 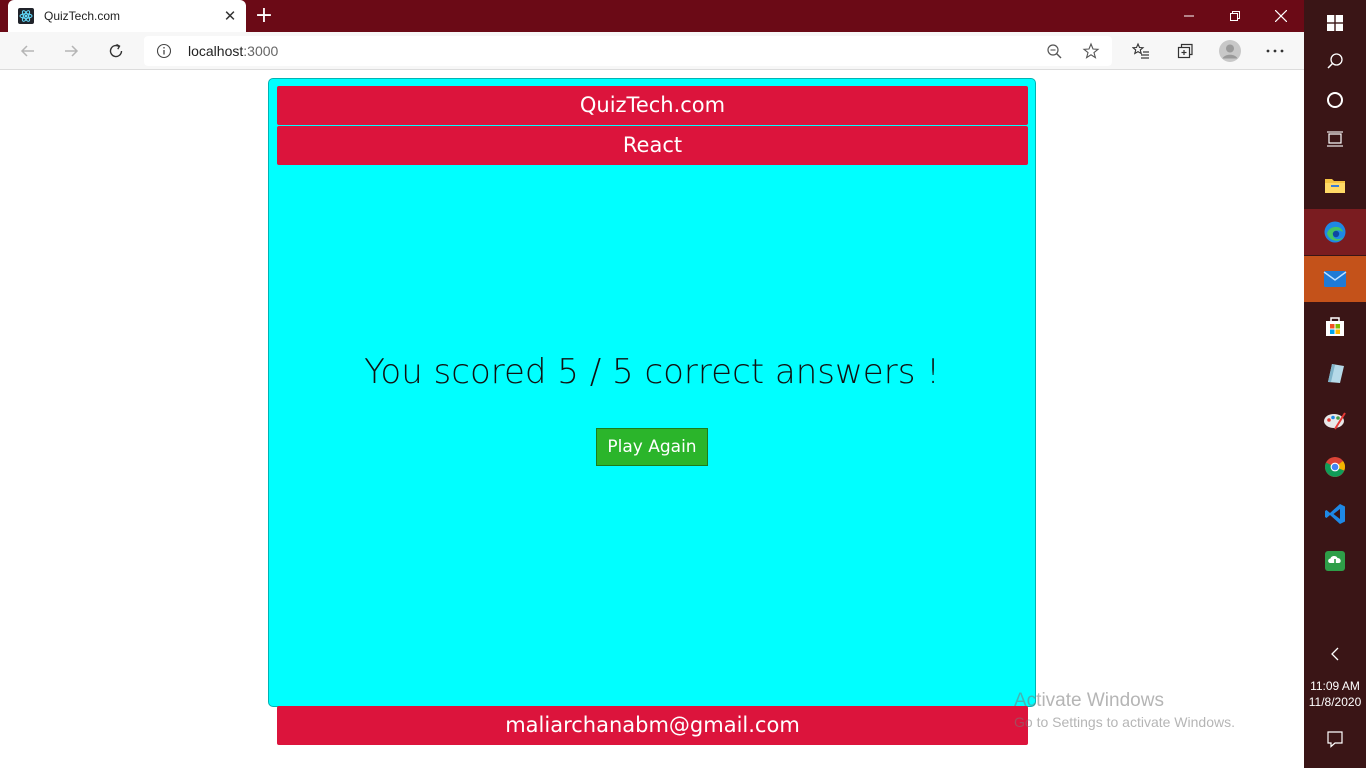 I want to click on taskbar-clock: 11:09 AM 11/8/2020, so click(x=1335, y=694).